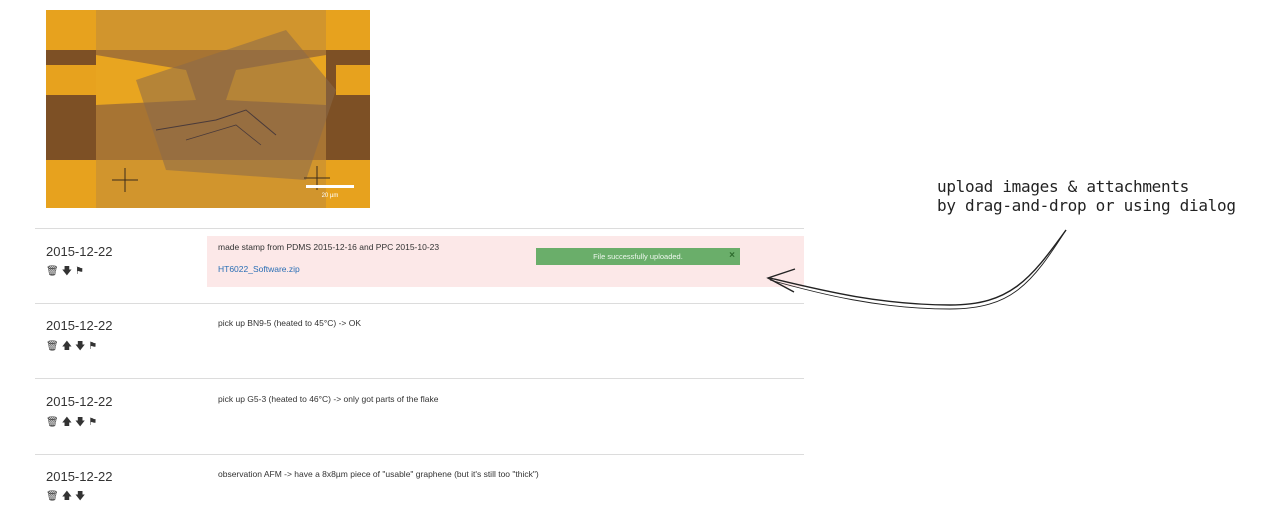 This screenshot has width=1263, height=505. I want to click on microscope-photo: 20 µm, so click(208, 109).